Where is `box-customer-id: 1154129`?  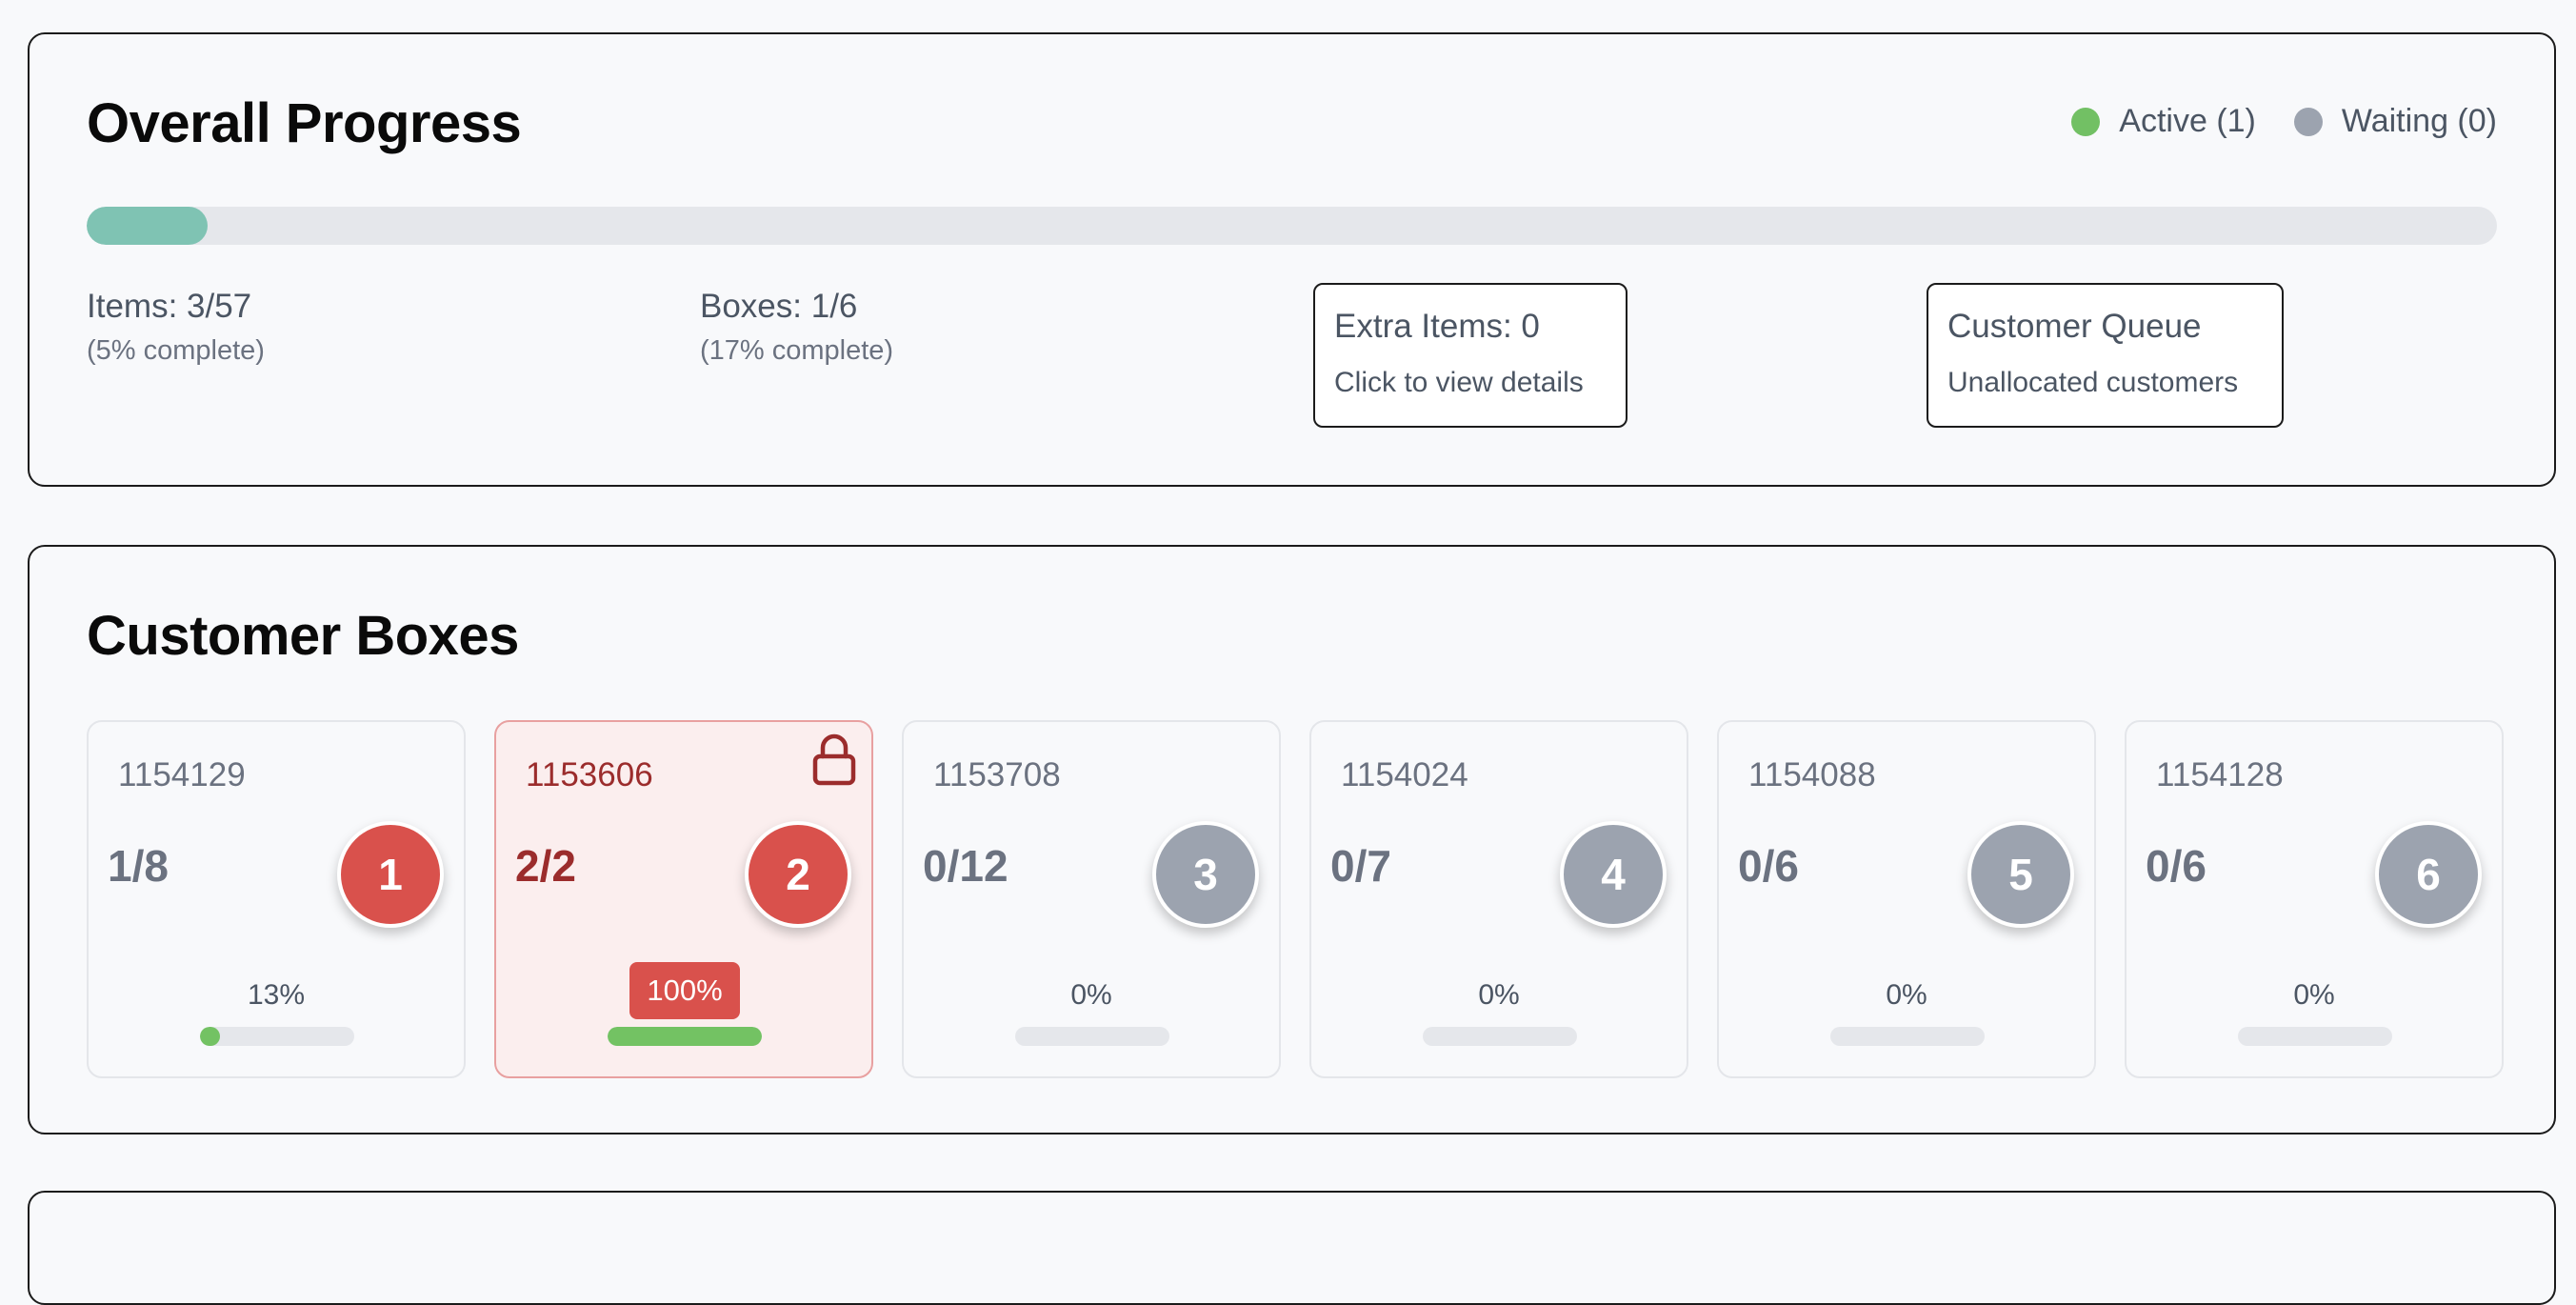
box-customer-id: 1154129 is located at coordinates (182, 774).